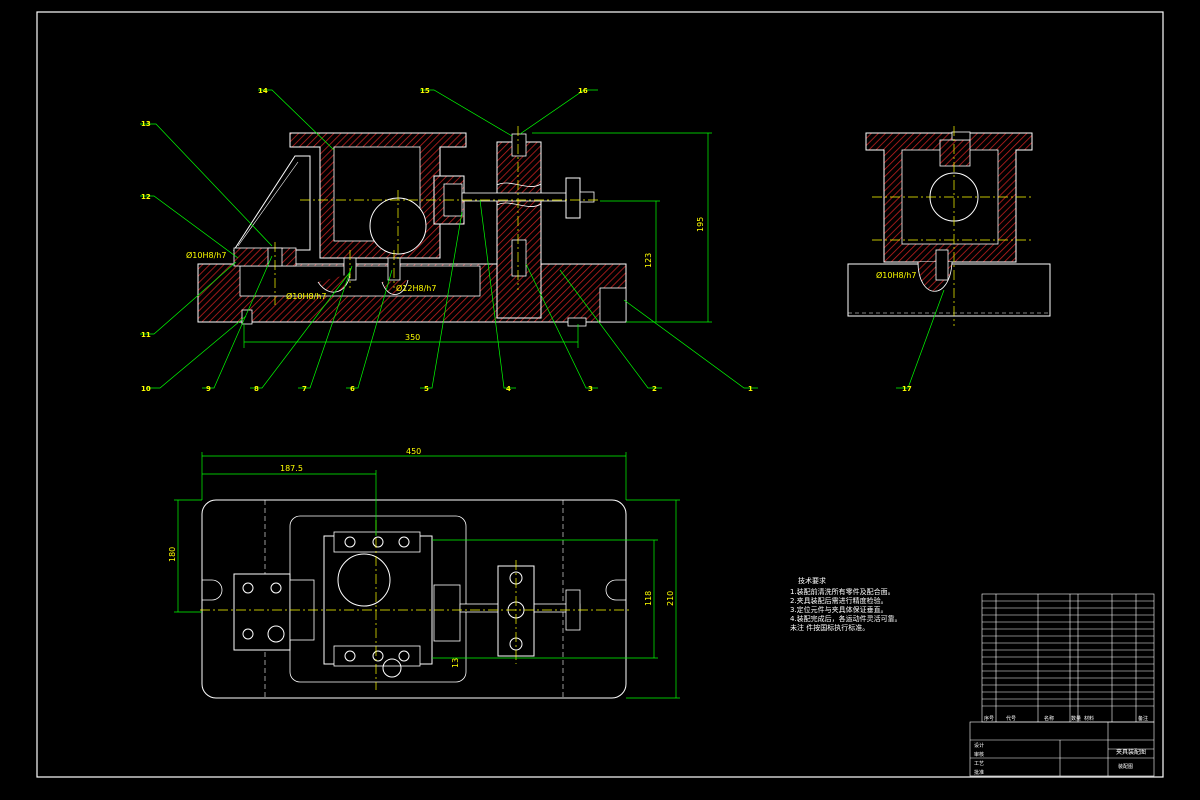 This screenshot has height=800, width=1200. What do you see at coordinates (412, 226) in the screenshot?
I see `front-view` at bounding box center [412, 226].